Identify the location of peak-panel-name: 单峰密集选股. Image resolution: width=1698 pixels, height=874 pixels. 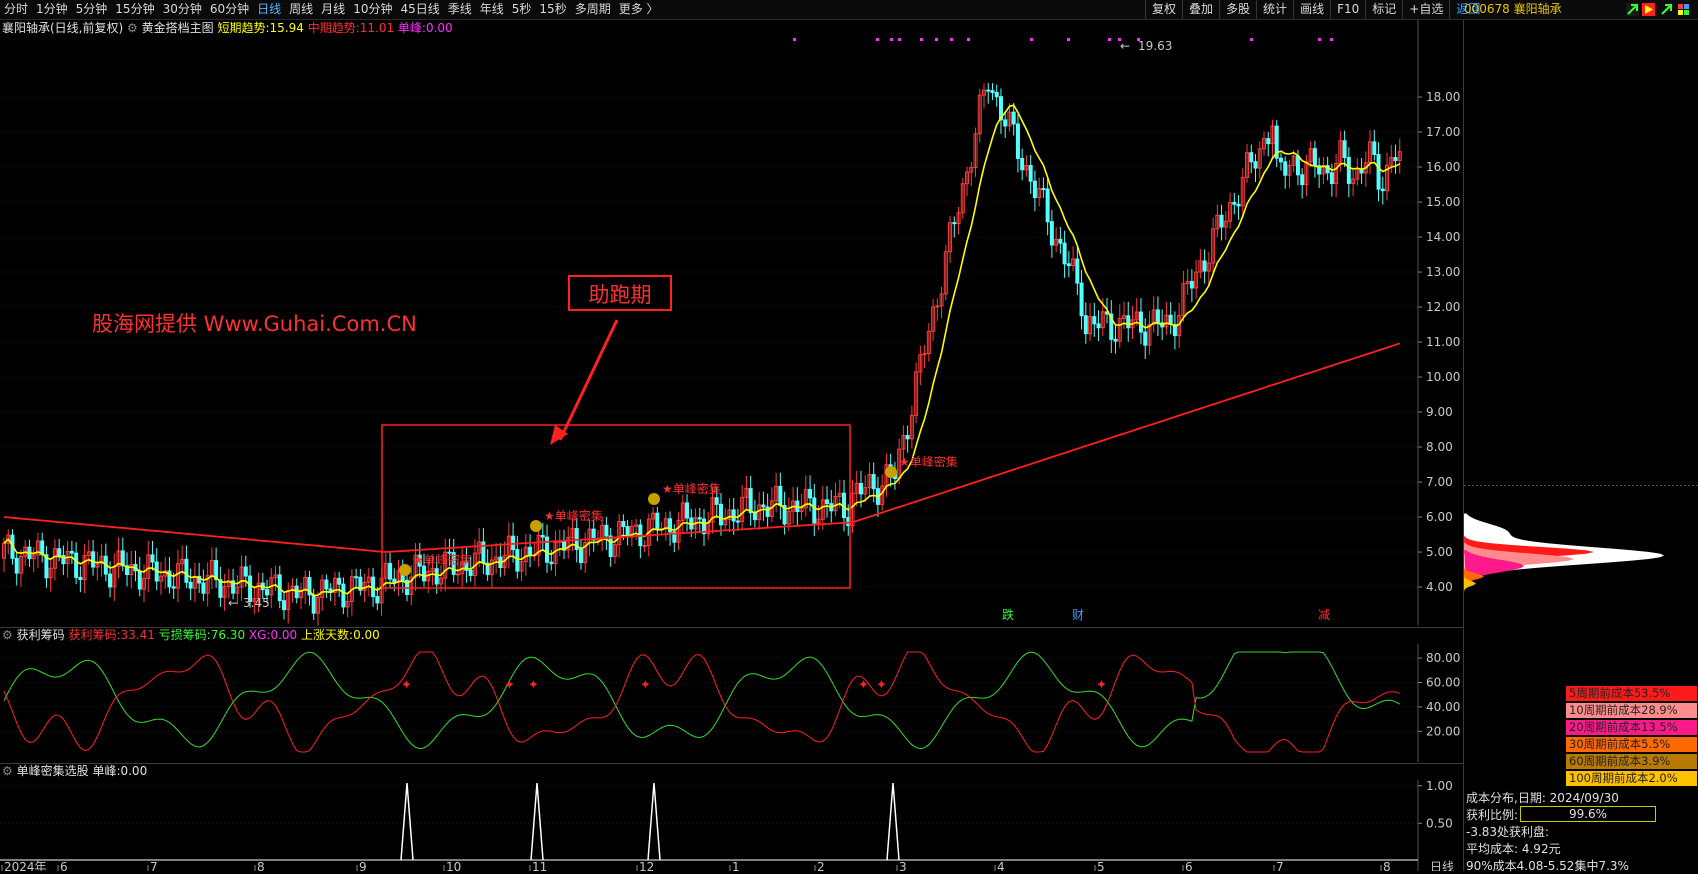
(53, 771).